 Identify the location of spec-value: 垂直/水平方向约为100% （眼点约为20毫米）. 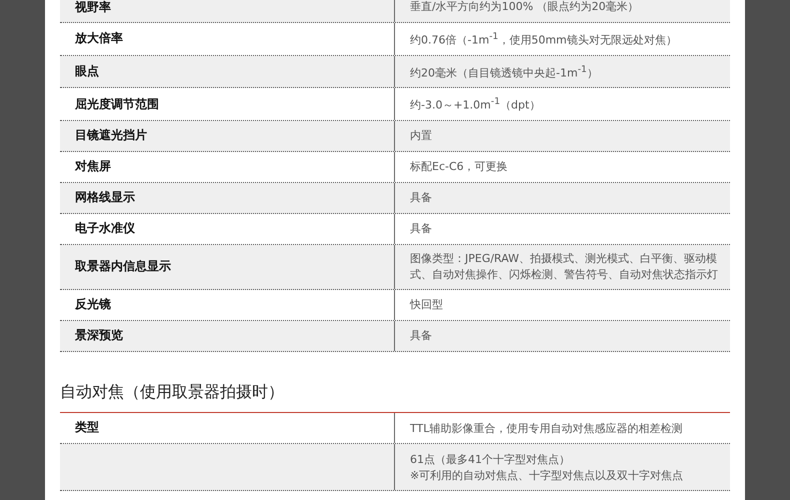
(524, 7).